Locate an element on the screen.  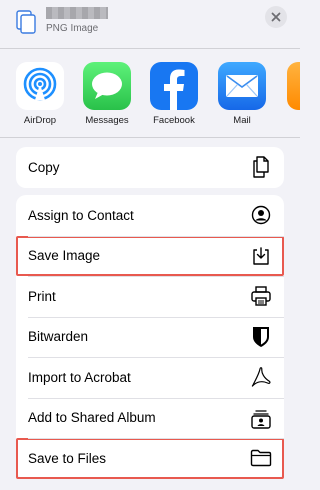
action-label: Add to Shared Album is located at coordinates (92, 418).